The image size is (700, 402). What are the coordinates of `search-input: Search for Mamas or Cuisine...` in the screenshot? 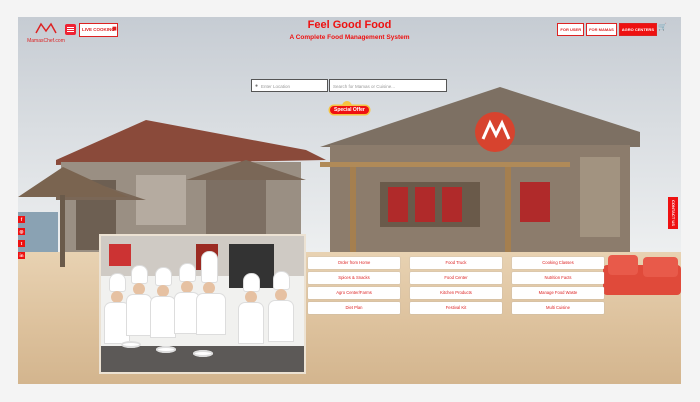 It's located at (388, 85).